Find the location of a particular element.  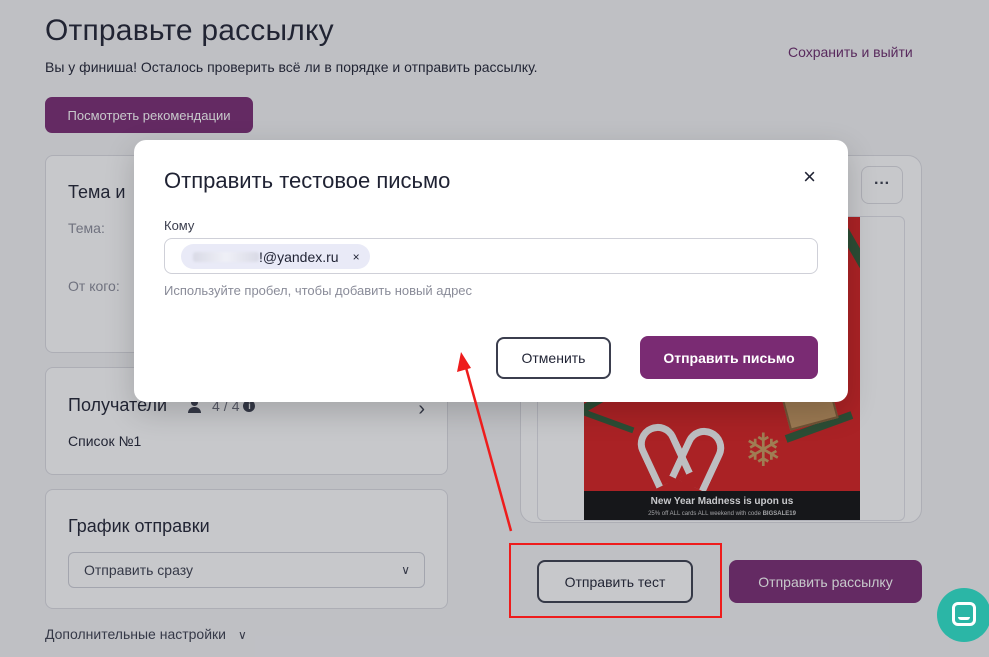

annotation-arrow is located at coordinates (485, 442).